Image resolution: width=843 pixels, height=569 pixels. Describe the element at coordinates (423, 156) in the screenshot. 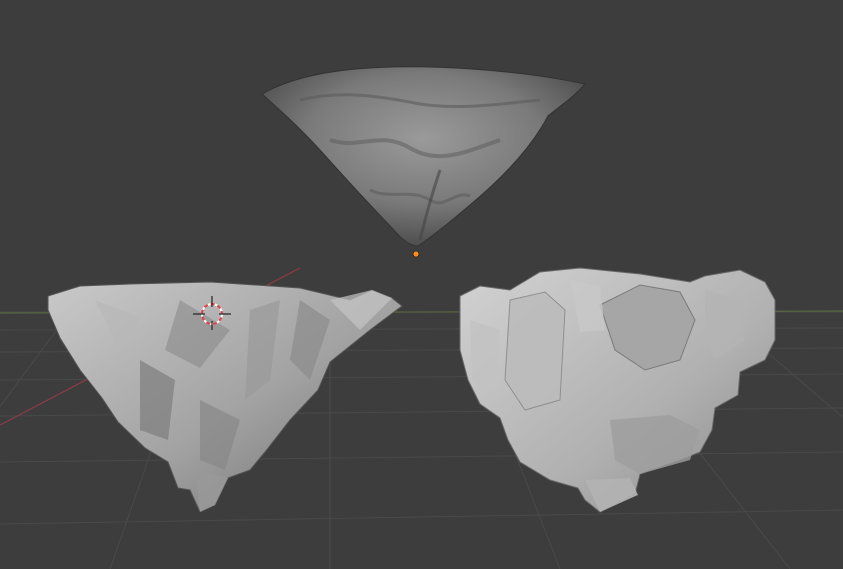

I see `rock-mesh-top` at that location.